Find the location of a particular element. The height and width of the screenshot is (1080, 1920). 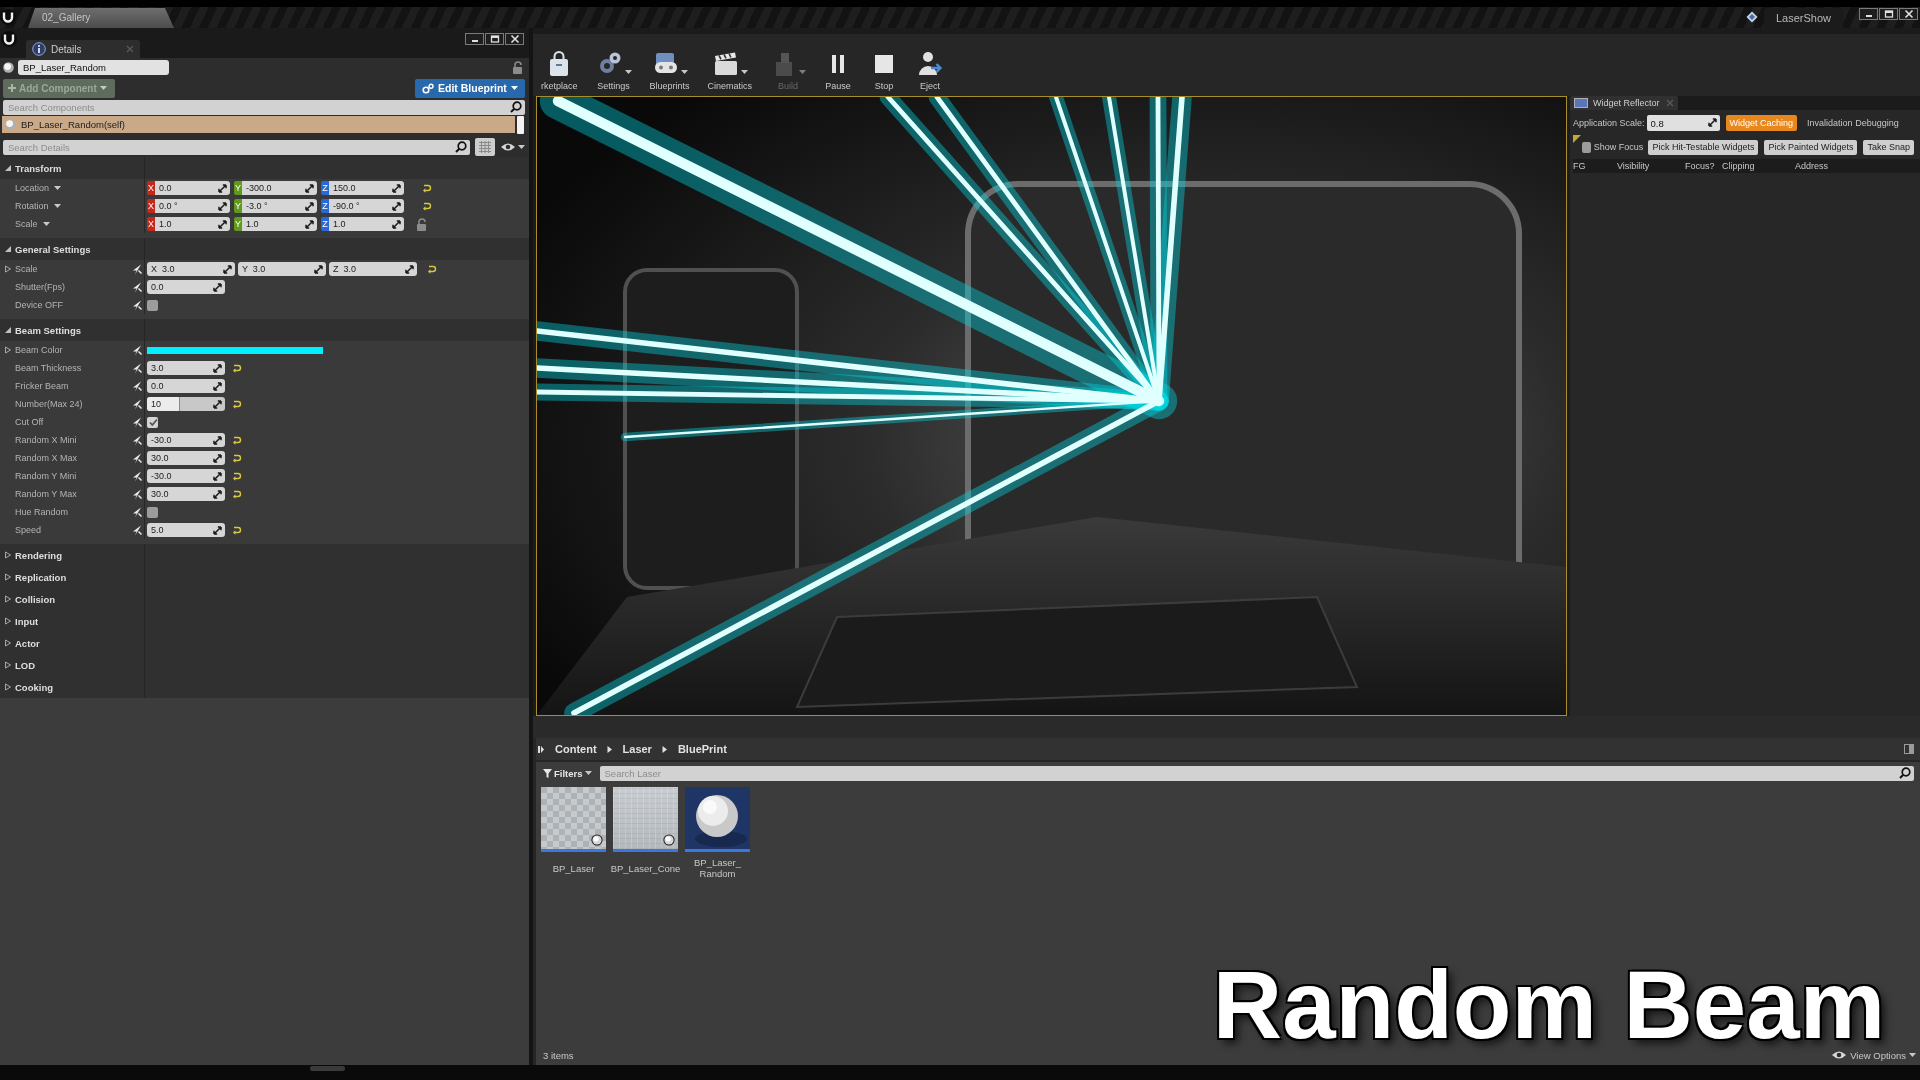

column-header: Clipping is located at coordinates (1739, 166).